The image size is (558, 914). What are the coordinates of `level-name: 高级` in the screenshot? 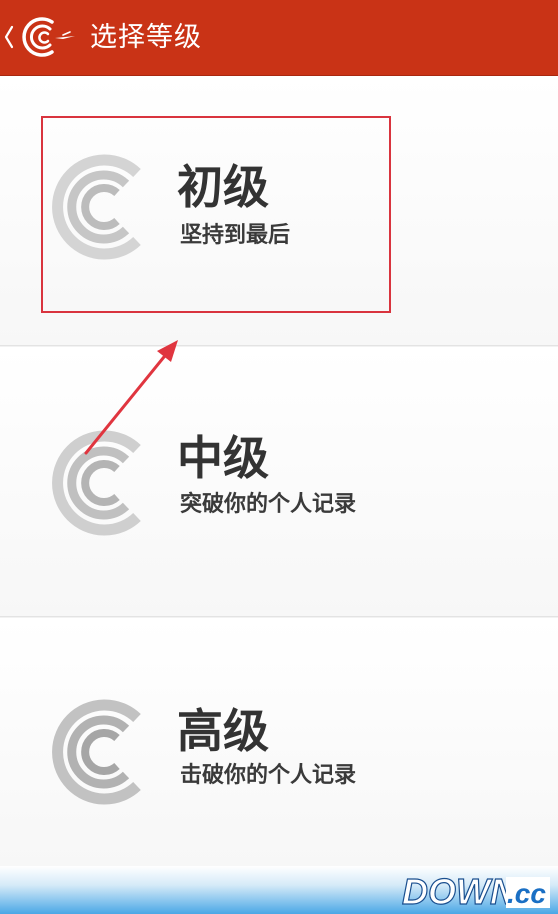 It's located at (223, 731).